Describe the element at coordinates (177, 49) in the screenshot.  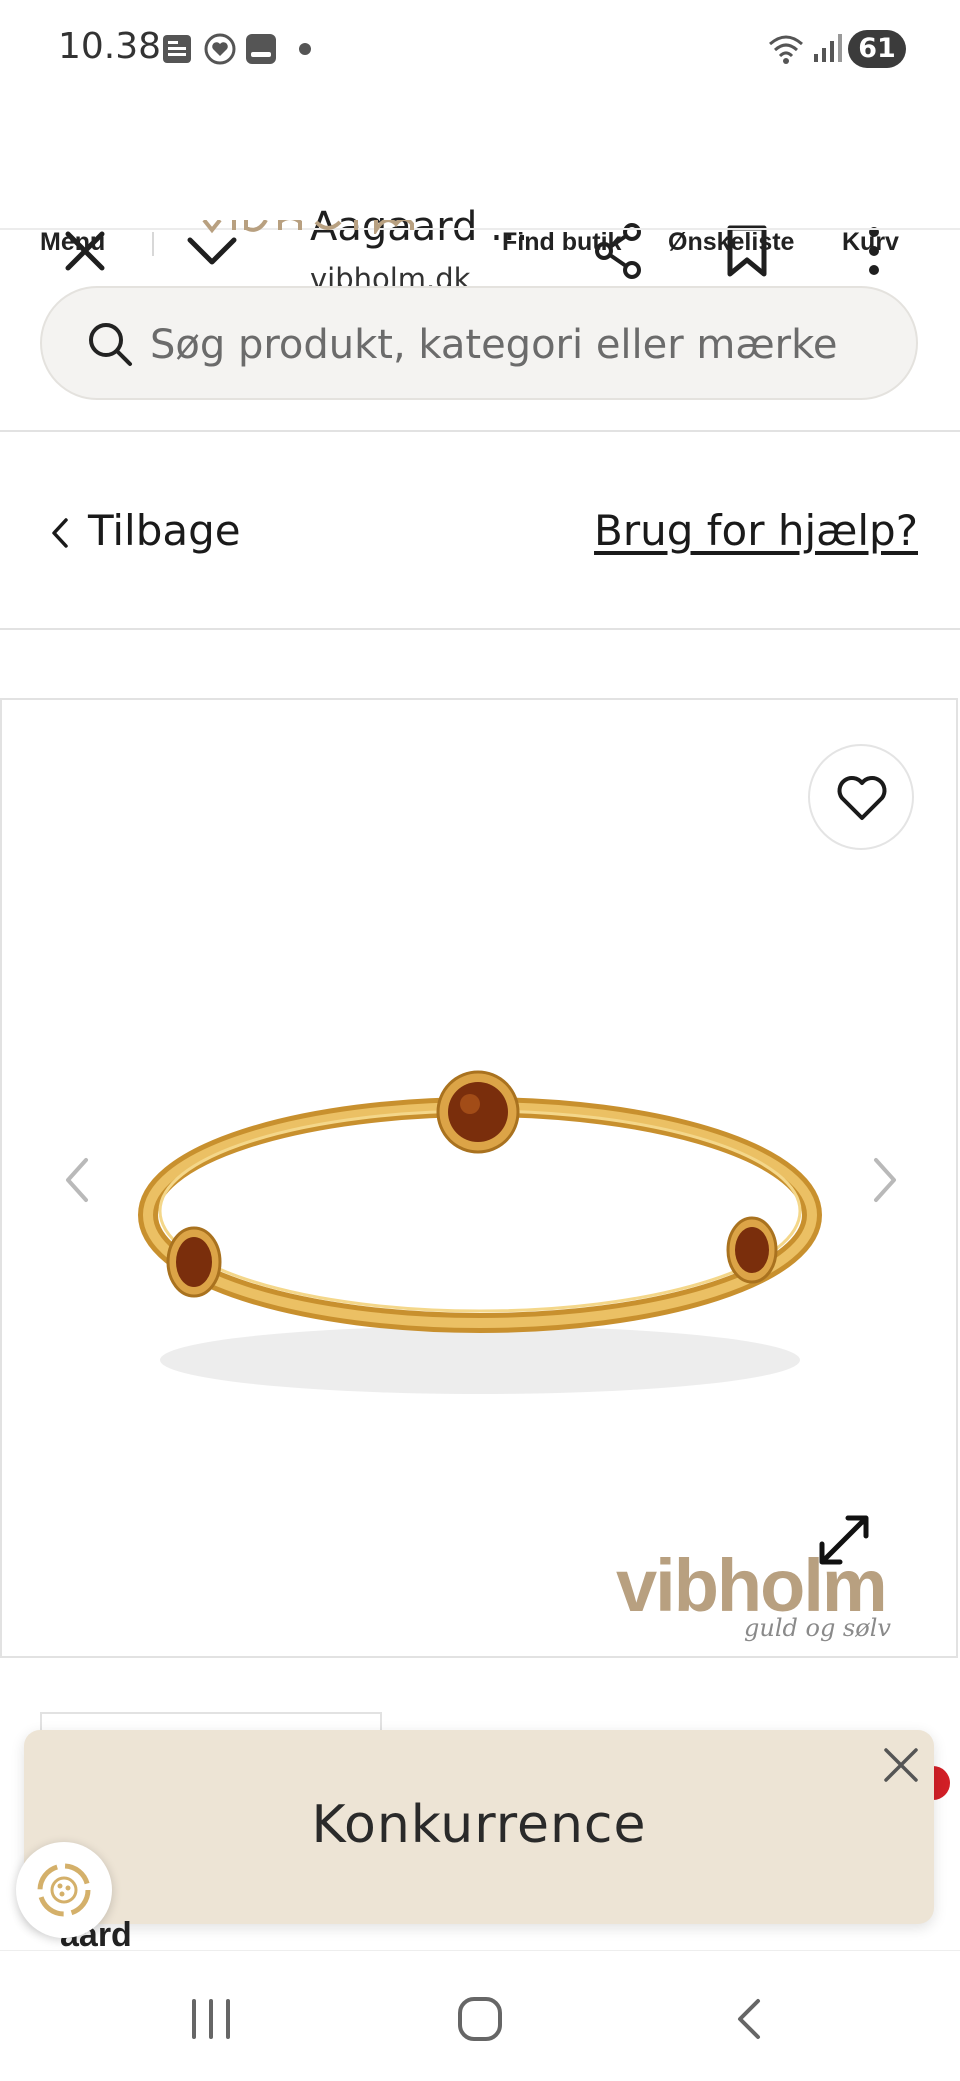
I see `sim-card-icon` at that location.